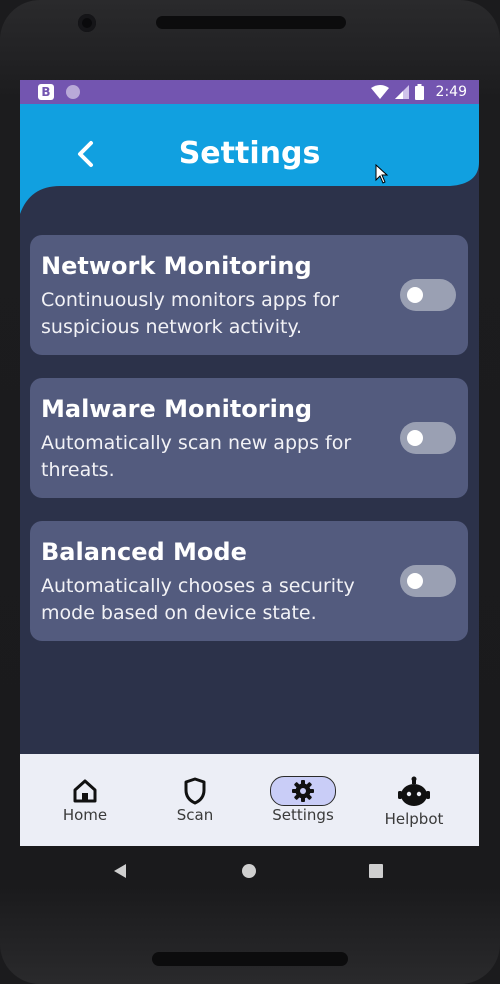  I want to click on robot-icon, so click(414, 791).